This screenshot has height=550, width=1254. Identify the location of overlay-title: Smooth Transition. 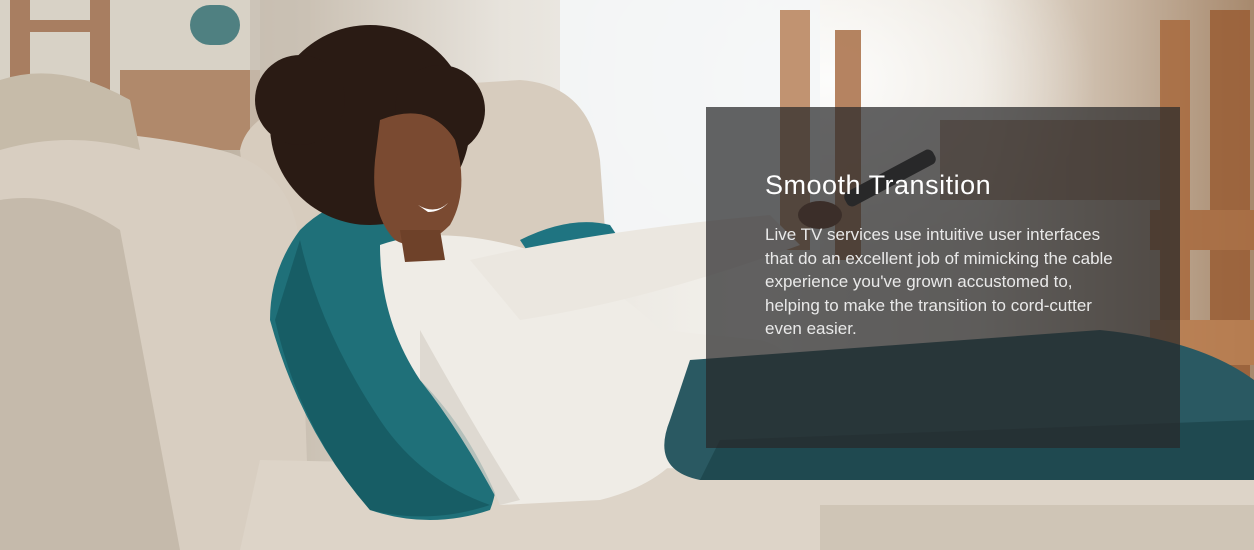
(878, 185).